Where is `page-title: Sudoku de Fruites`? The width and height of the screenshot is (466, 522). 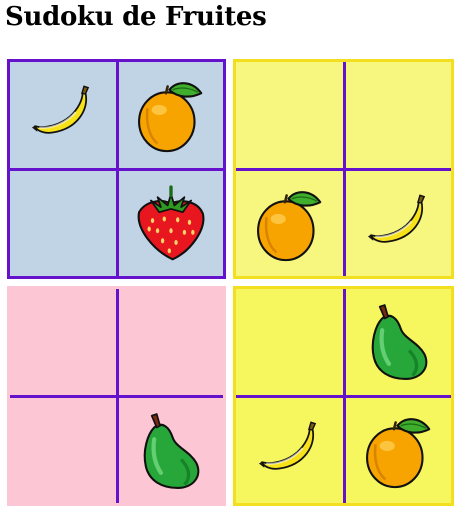 page-title: Sudoku de Fruites is located at coordinates (136, 17).